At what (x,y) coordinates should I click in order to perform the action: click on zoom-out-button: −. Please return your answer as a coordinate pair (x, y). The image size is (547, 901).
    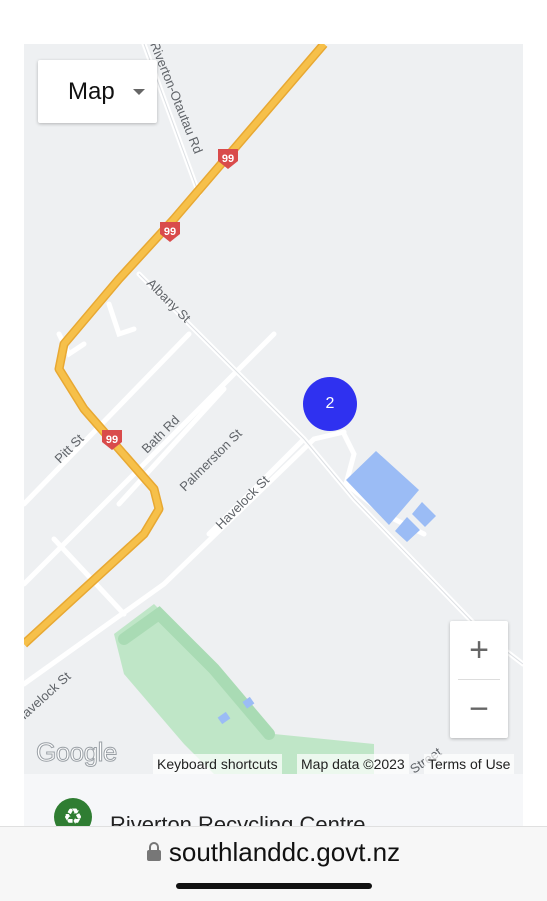
    Looking at the image, I should click on (479, 709).